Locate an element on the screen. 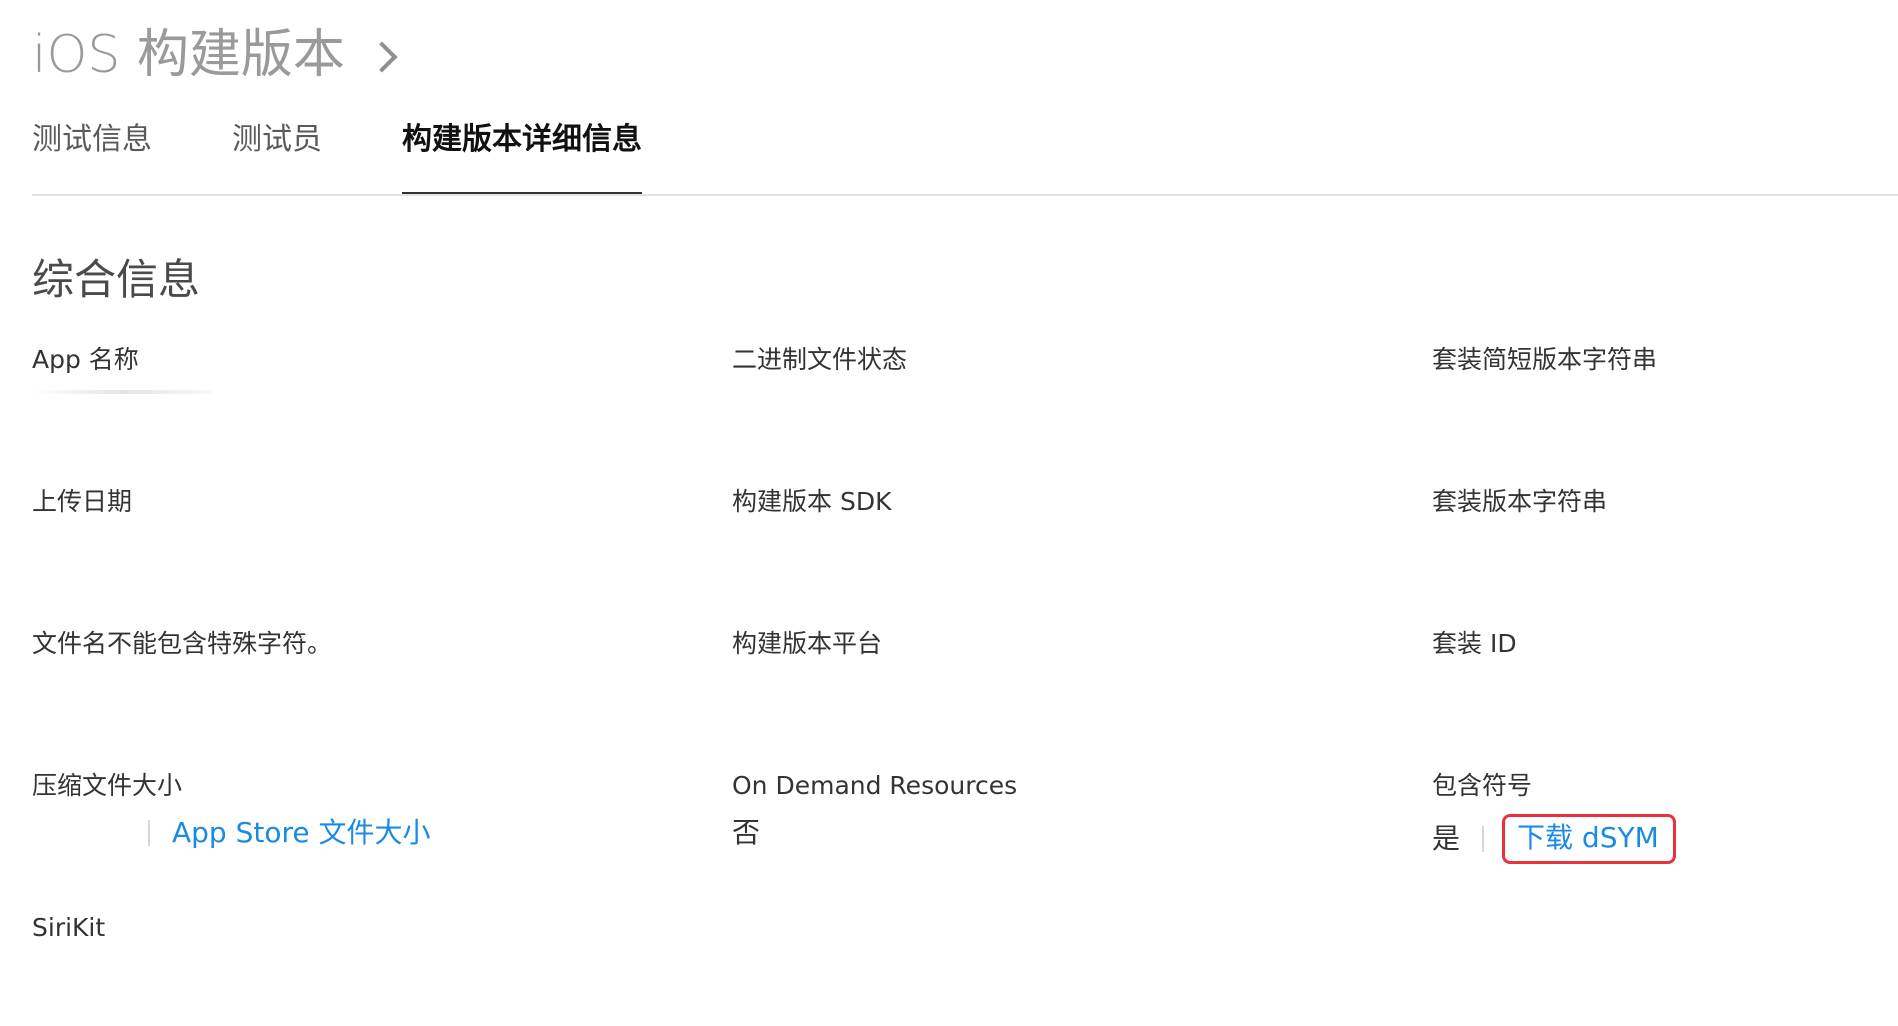 The height and width of the screenshot is (1026, 1898). build-platform-field: 构建版本平台 is located at coordinates (1052, 644).